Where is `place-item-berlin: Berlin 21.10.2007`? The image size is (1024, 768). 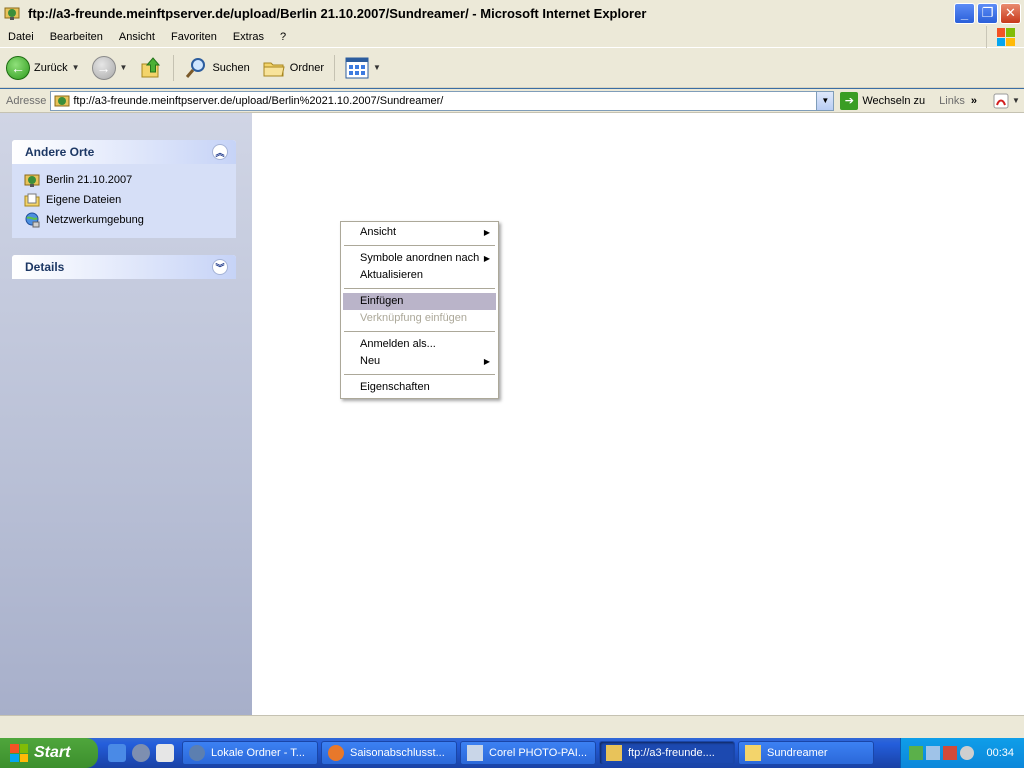 place-item-berlin: Berlin 21.10.2007 is located at coordinates (125, 180).